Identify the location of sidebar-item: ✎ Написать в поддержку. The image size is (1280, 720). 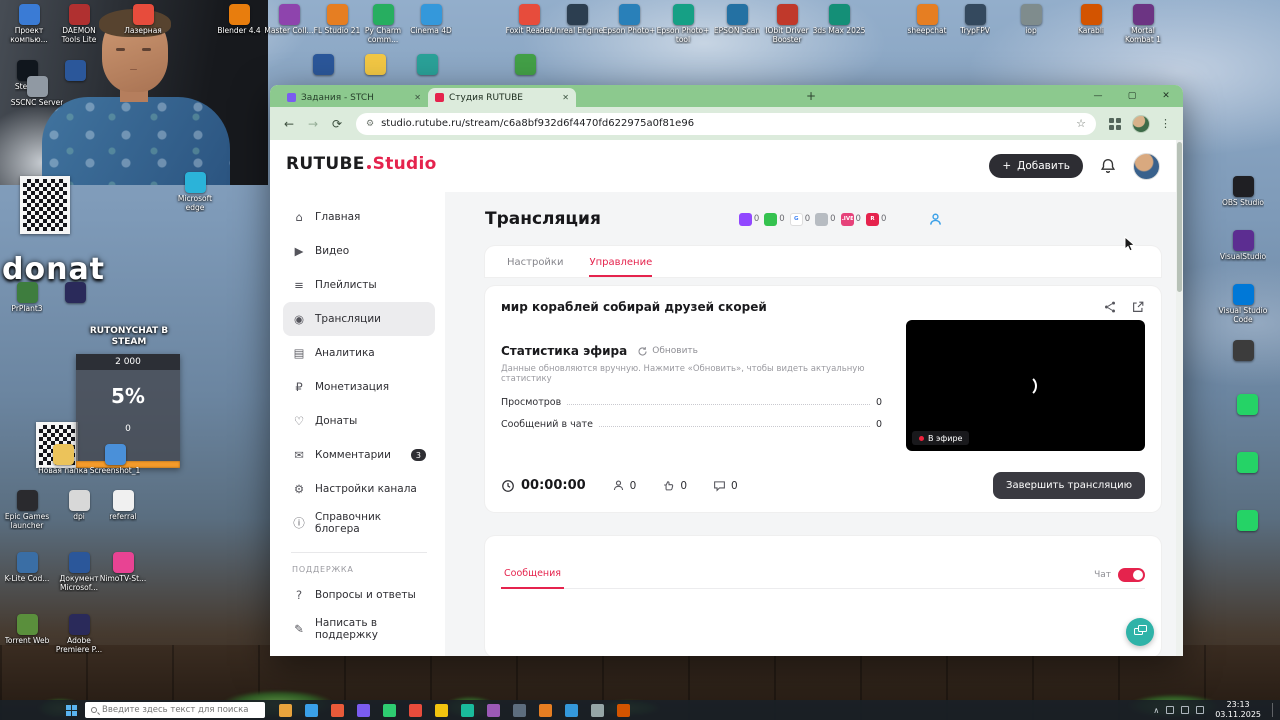
(359, 629).